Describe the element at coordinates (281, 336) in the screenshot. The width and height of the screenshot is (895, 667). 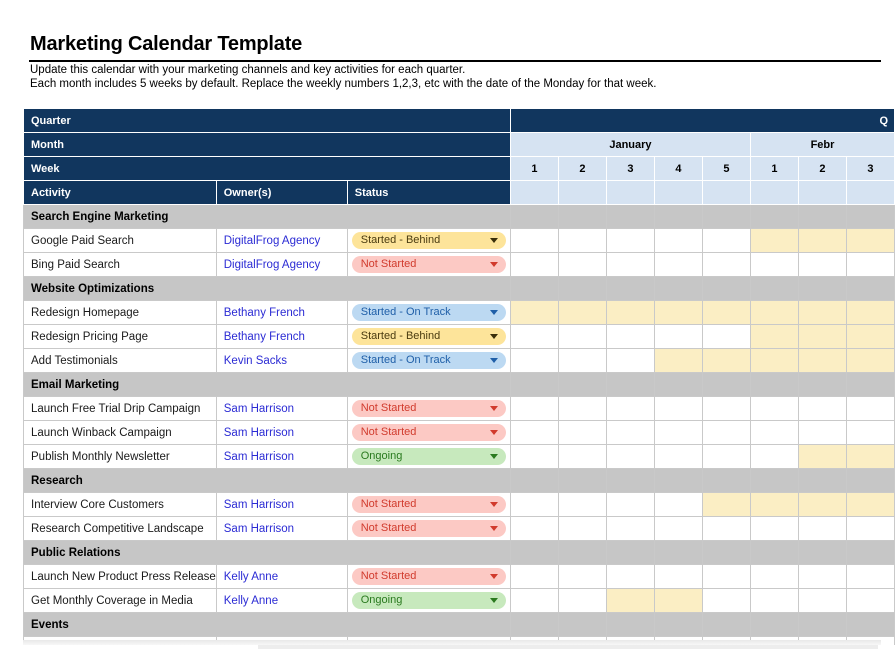
I see `owner-cell: Bethany French` at that location.